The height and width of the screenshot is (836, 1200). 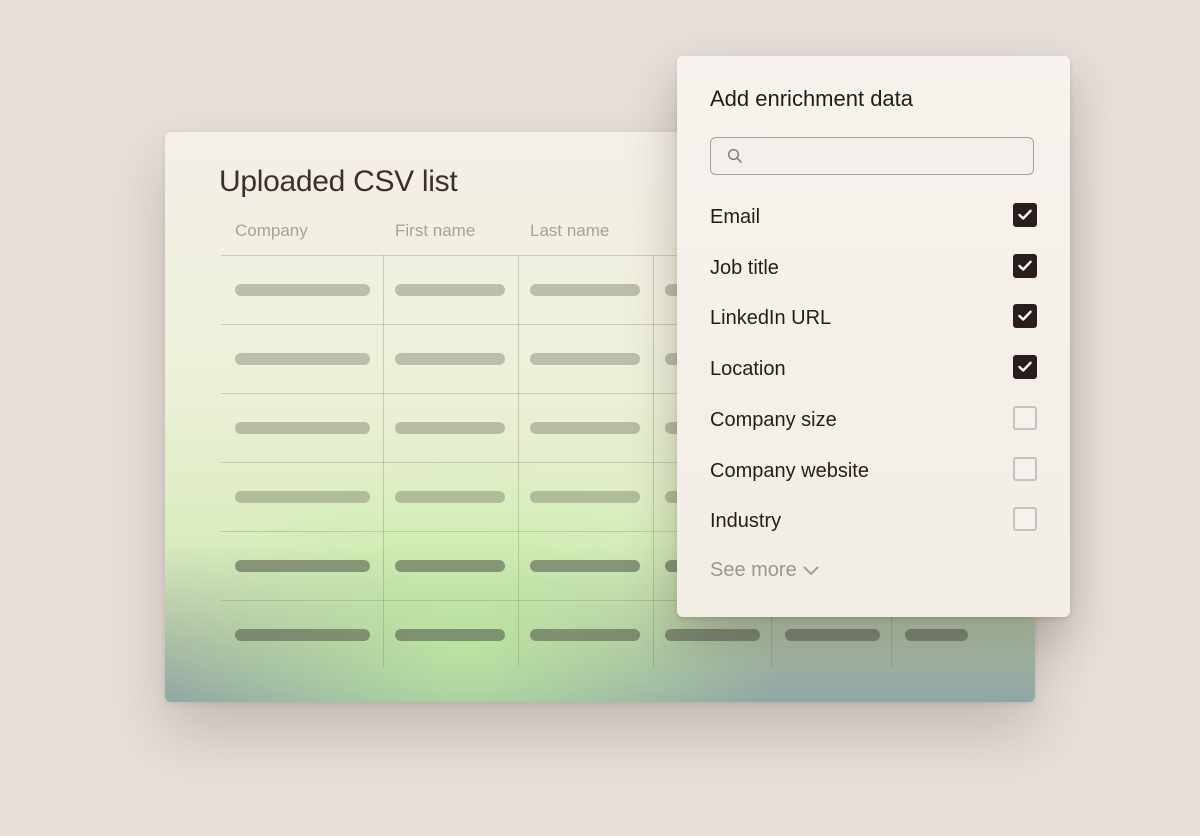 What do you see at coordinates (773, 419) in the screenshot?
I see `option-label: Company size` at bounding box center [773, 419].